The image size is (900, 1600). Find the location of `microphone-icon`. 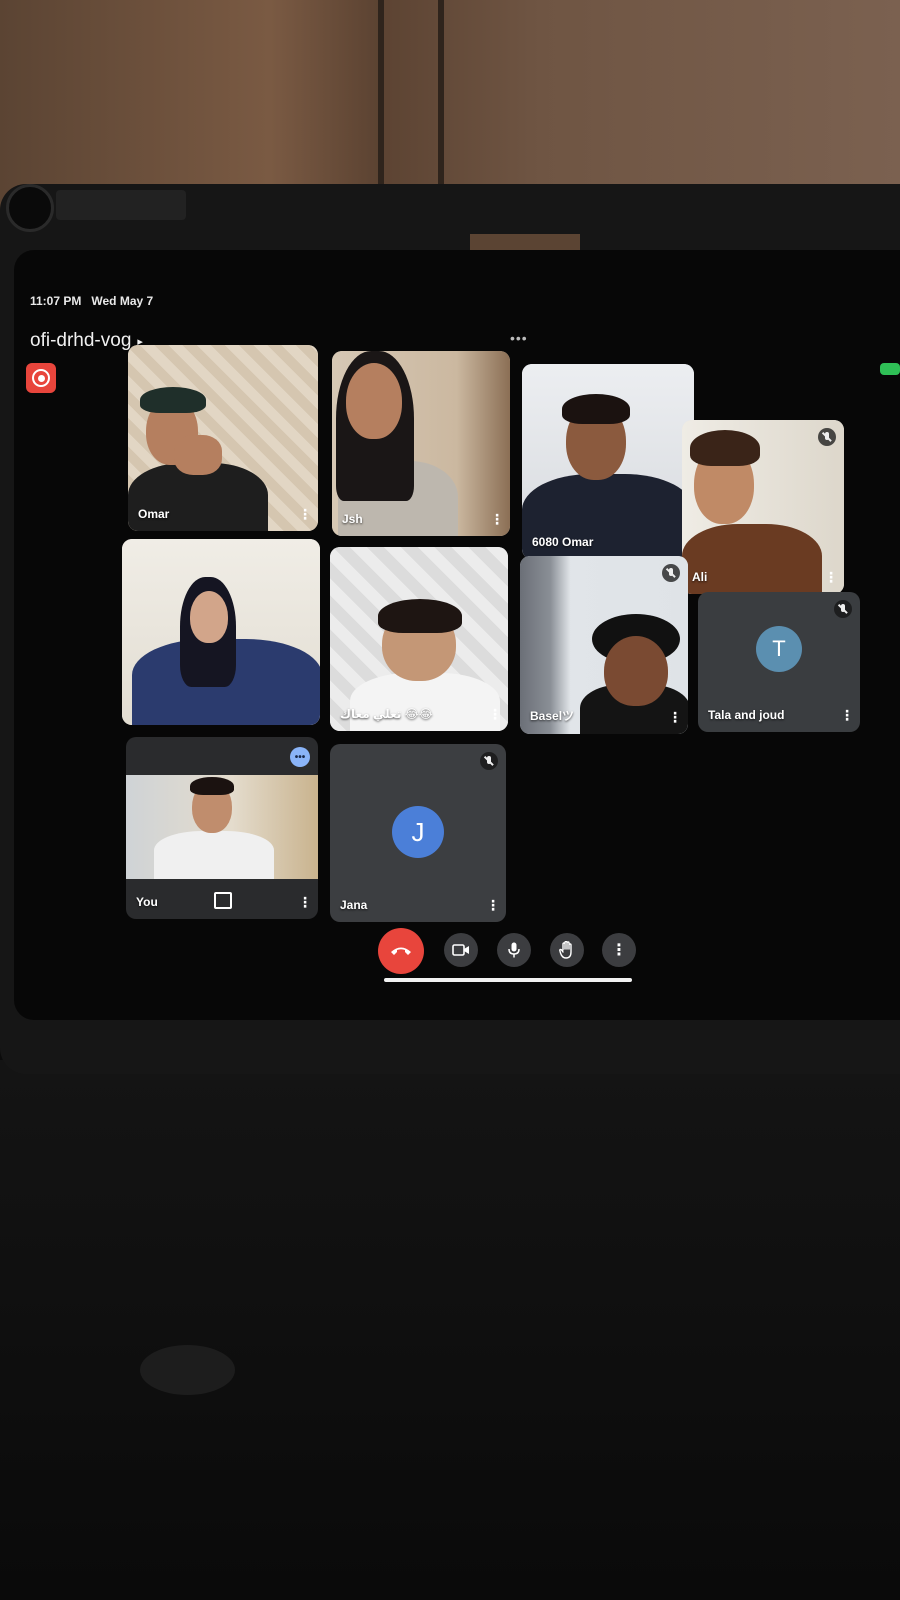

microphone-icon is located at coordinates (514, 950).